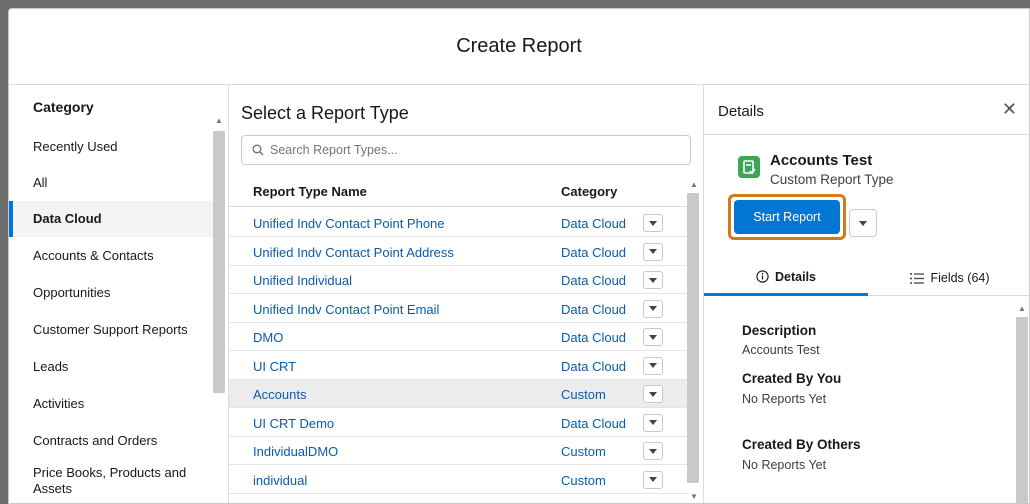  Describe the element at coordinates (960, 278) in the screenshot. I see `tab-fields-label: Fields (64)` at that location.